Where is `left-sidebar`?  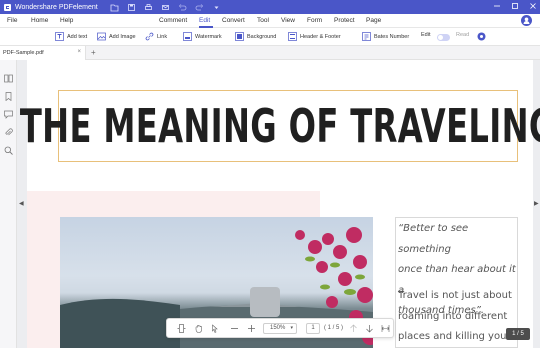 left-sidebar is located at coordinates (8, 204).